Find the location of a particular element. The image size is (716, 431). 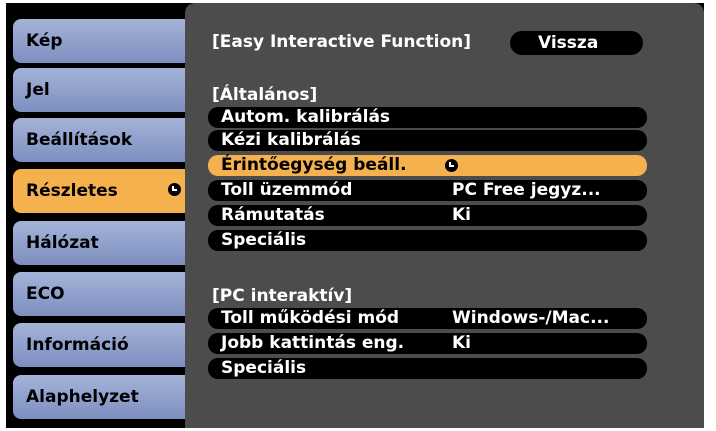

menu-tab-label: Kép is located at coordinates (44, 41).